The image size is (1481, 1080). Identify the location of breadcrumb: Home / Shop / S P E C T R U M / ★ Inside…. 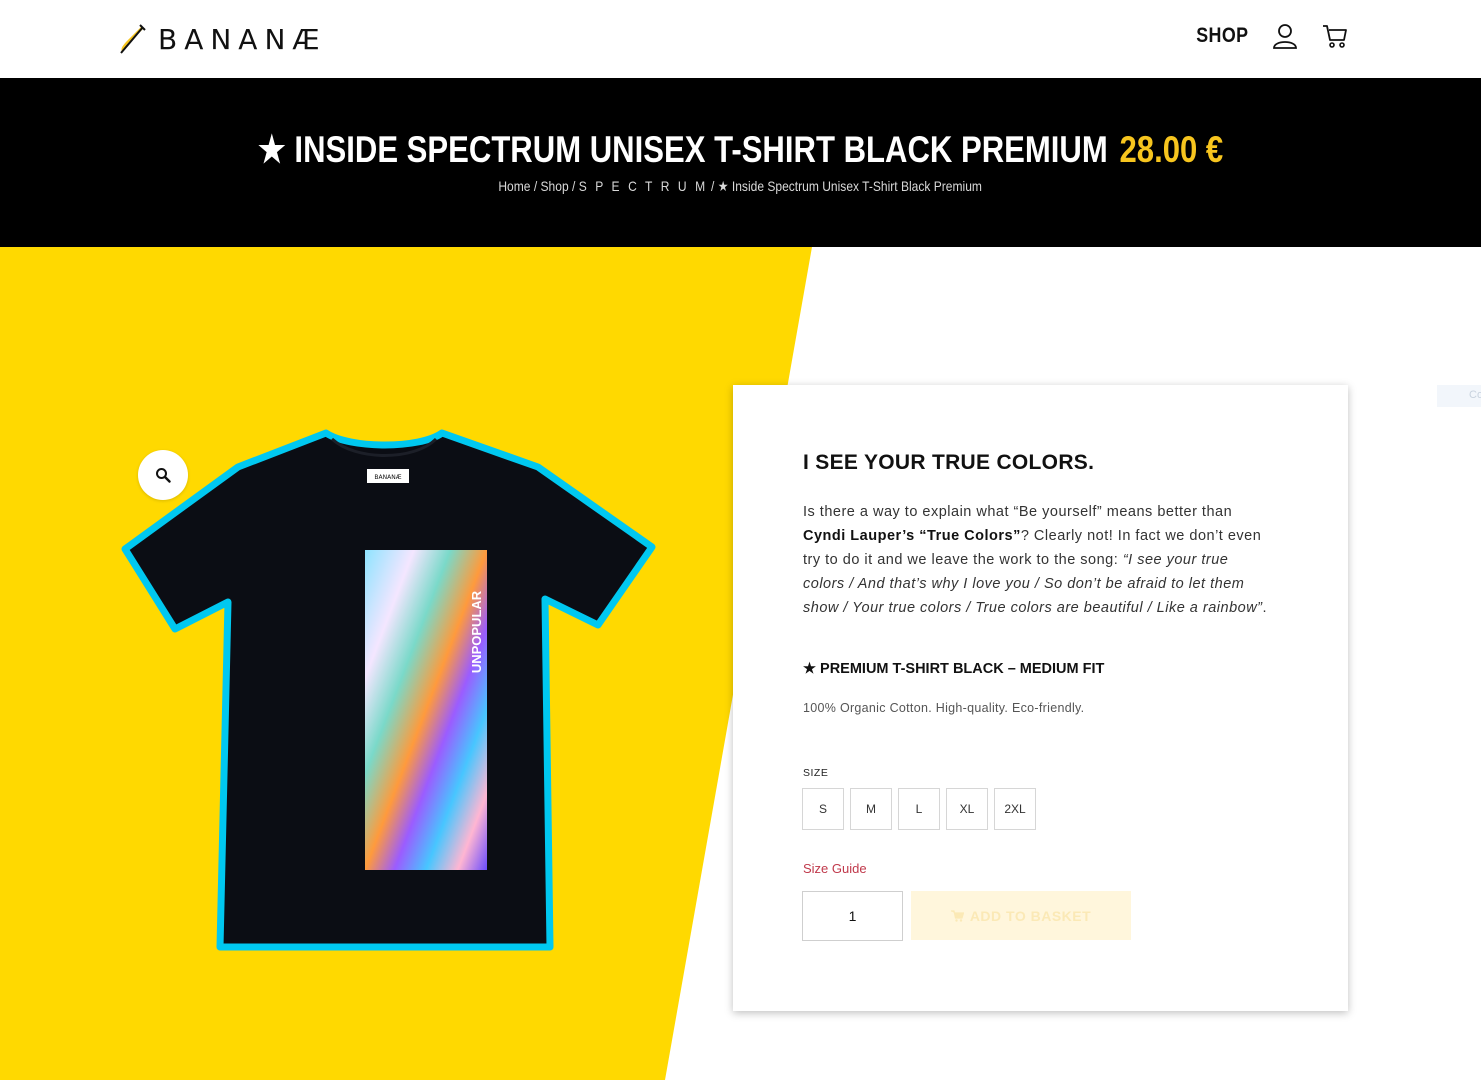
(740, 186).